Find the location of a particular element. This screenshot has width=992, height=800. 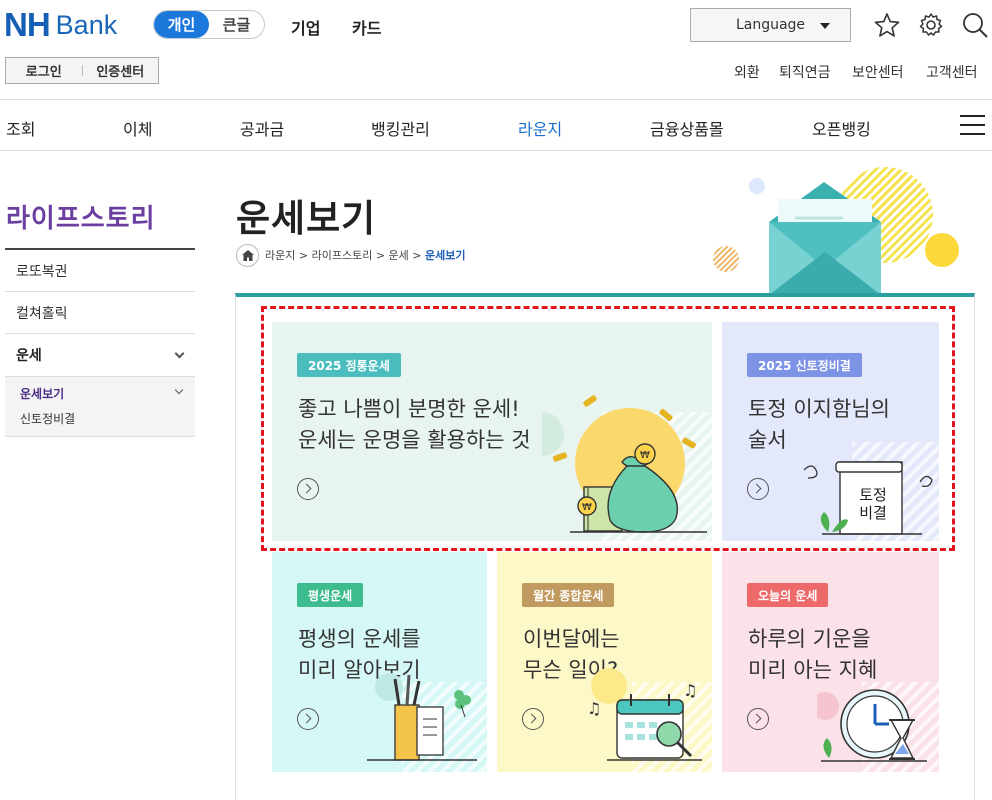

breadcrumb-item: 운세 is located at coordinates (399, 255).